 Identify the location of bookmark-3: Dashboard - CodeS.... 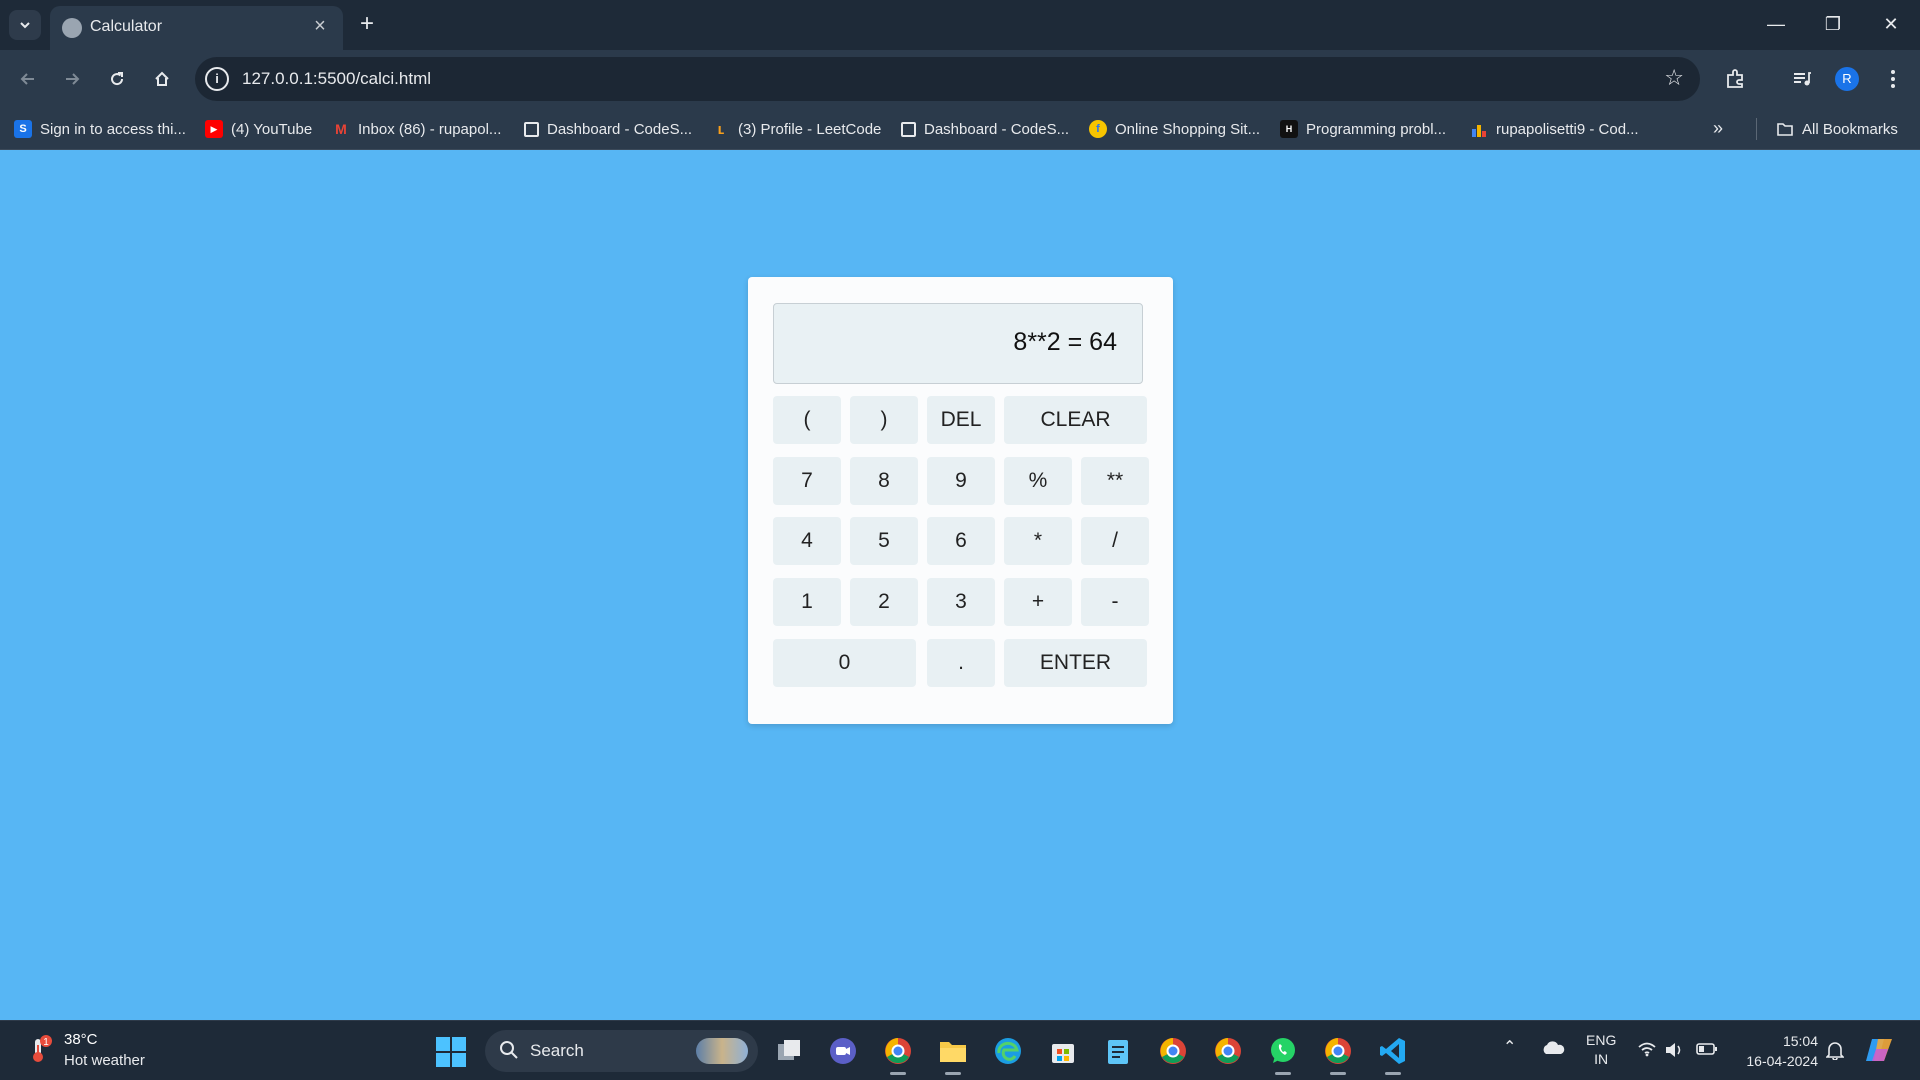
(608, 129).